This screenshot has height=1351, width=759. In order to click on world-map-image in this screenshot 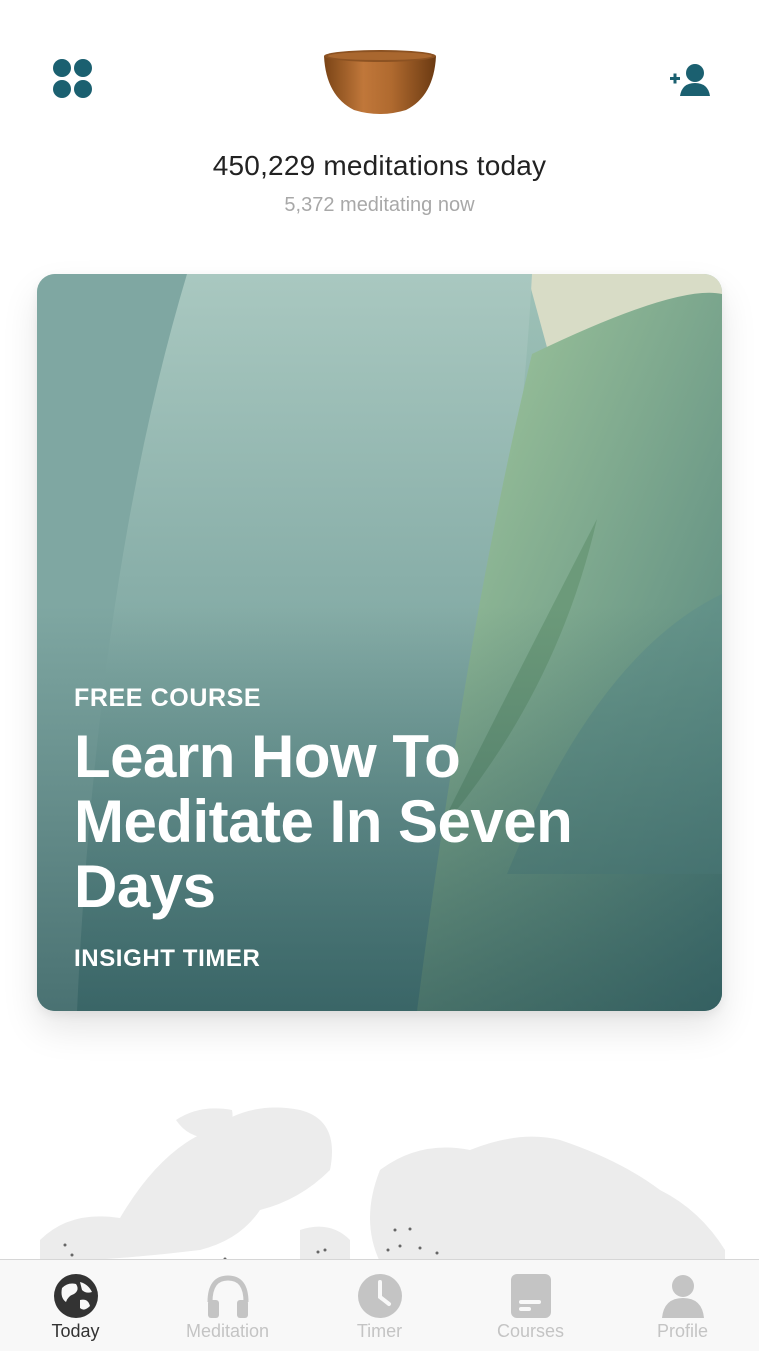, I will do `click(382, 1184)`.